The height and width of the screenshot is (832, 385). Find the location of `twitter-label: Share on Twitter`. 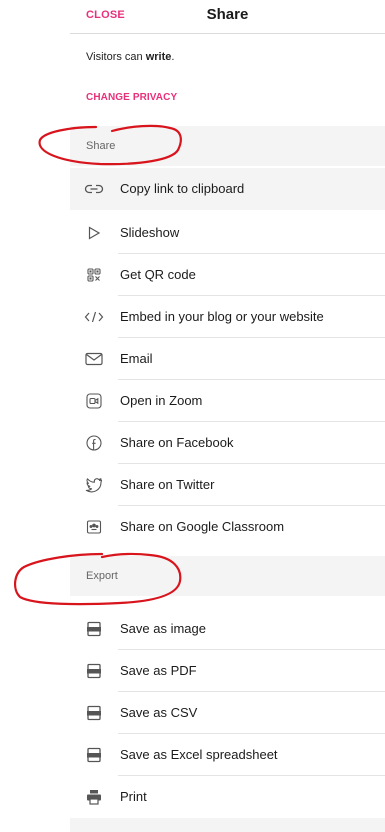

twitter-label: Share on Twitter is located at coordinates (167, 484).